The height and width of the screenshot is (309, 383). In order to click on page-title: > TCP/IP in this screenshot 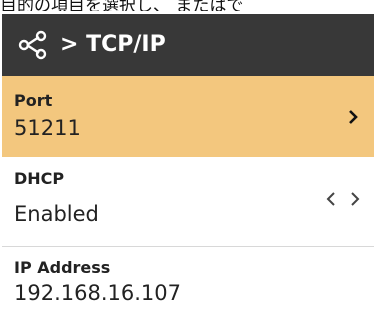, I will do `click(113, 44)`.